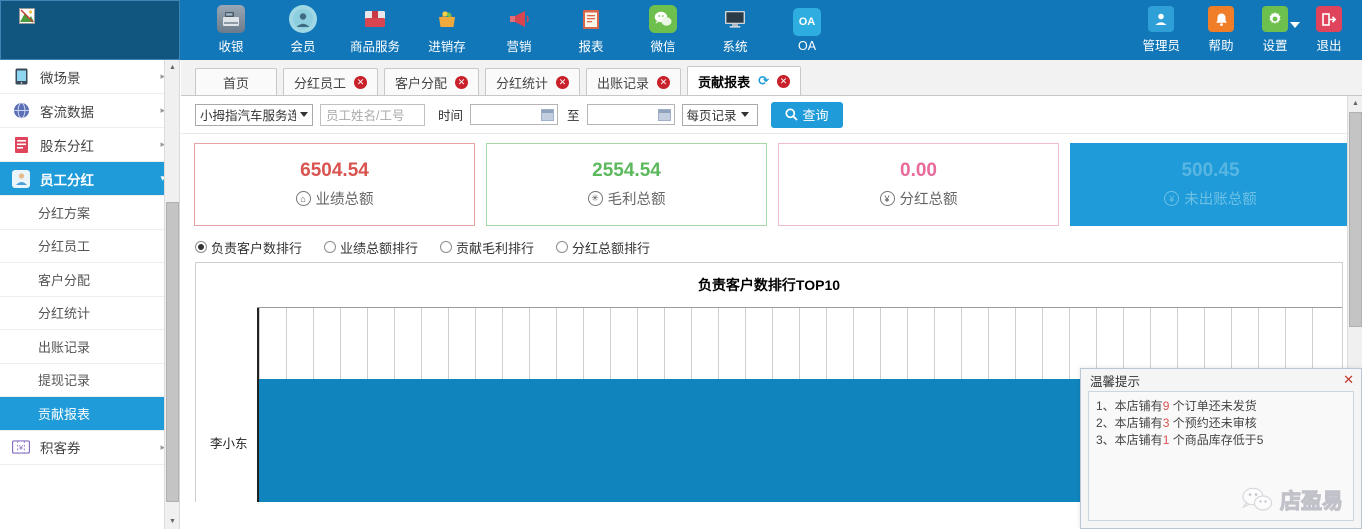  I want to click on chart-category-label-0: 李小东, so click(229, 444).